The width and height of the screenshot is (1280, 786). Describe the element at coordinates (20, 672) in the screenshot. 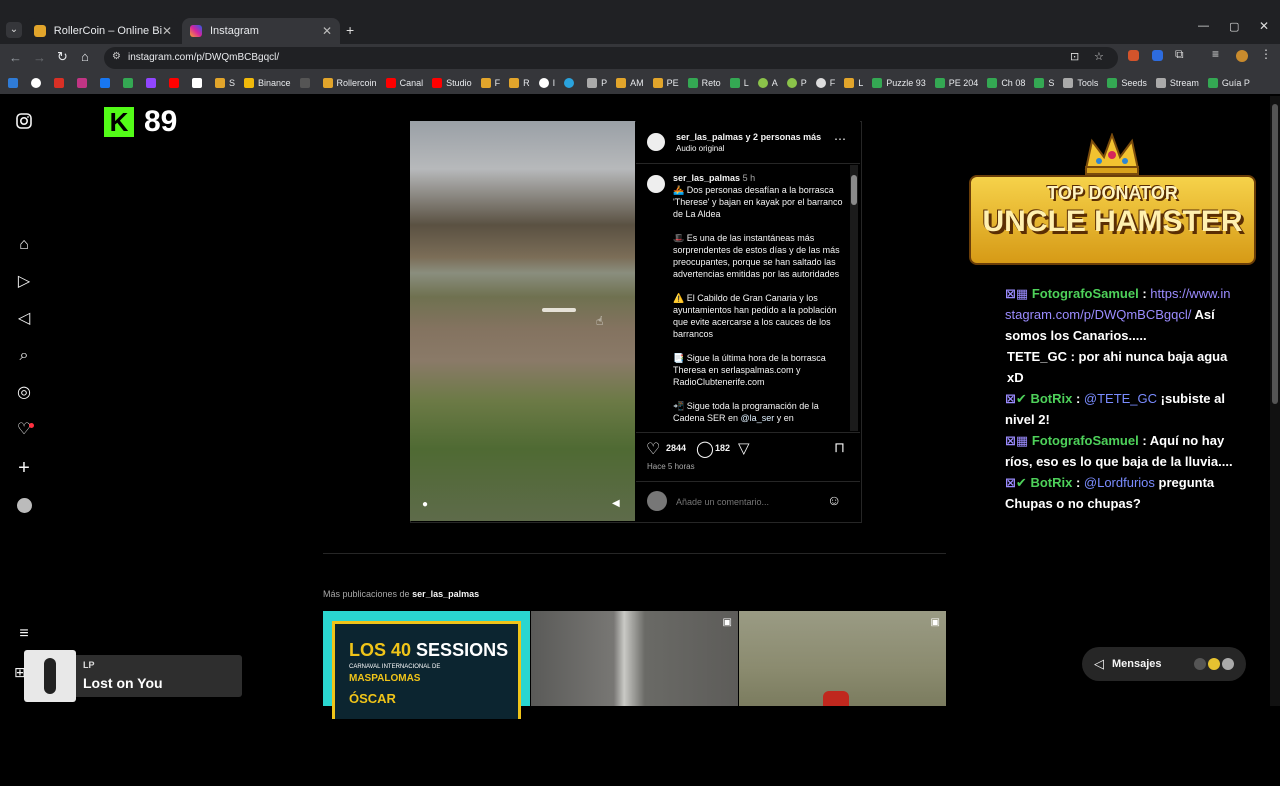

I see `settings-icon-partial: ⊞` at that location.